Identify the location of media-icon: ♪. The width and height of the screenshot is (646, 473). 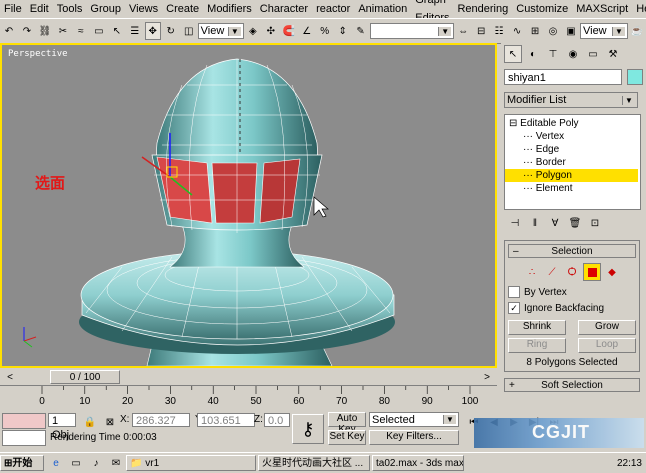
(96, 463).